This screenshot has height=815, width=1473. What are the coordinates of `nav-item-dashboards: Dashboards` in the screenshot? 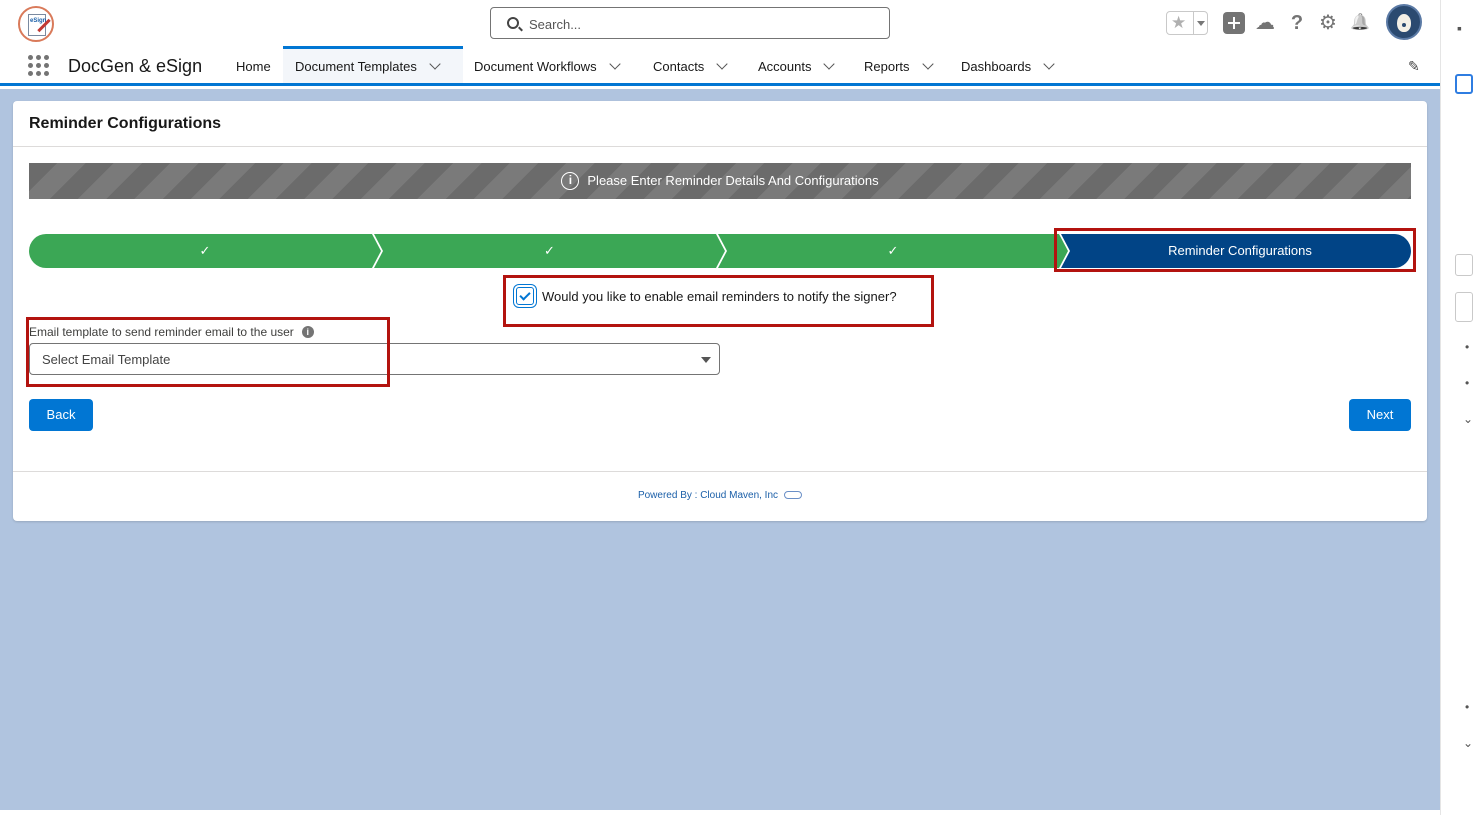 It's located at (1007, 64).